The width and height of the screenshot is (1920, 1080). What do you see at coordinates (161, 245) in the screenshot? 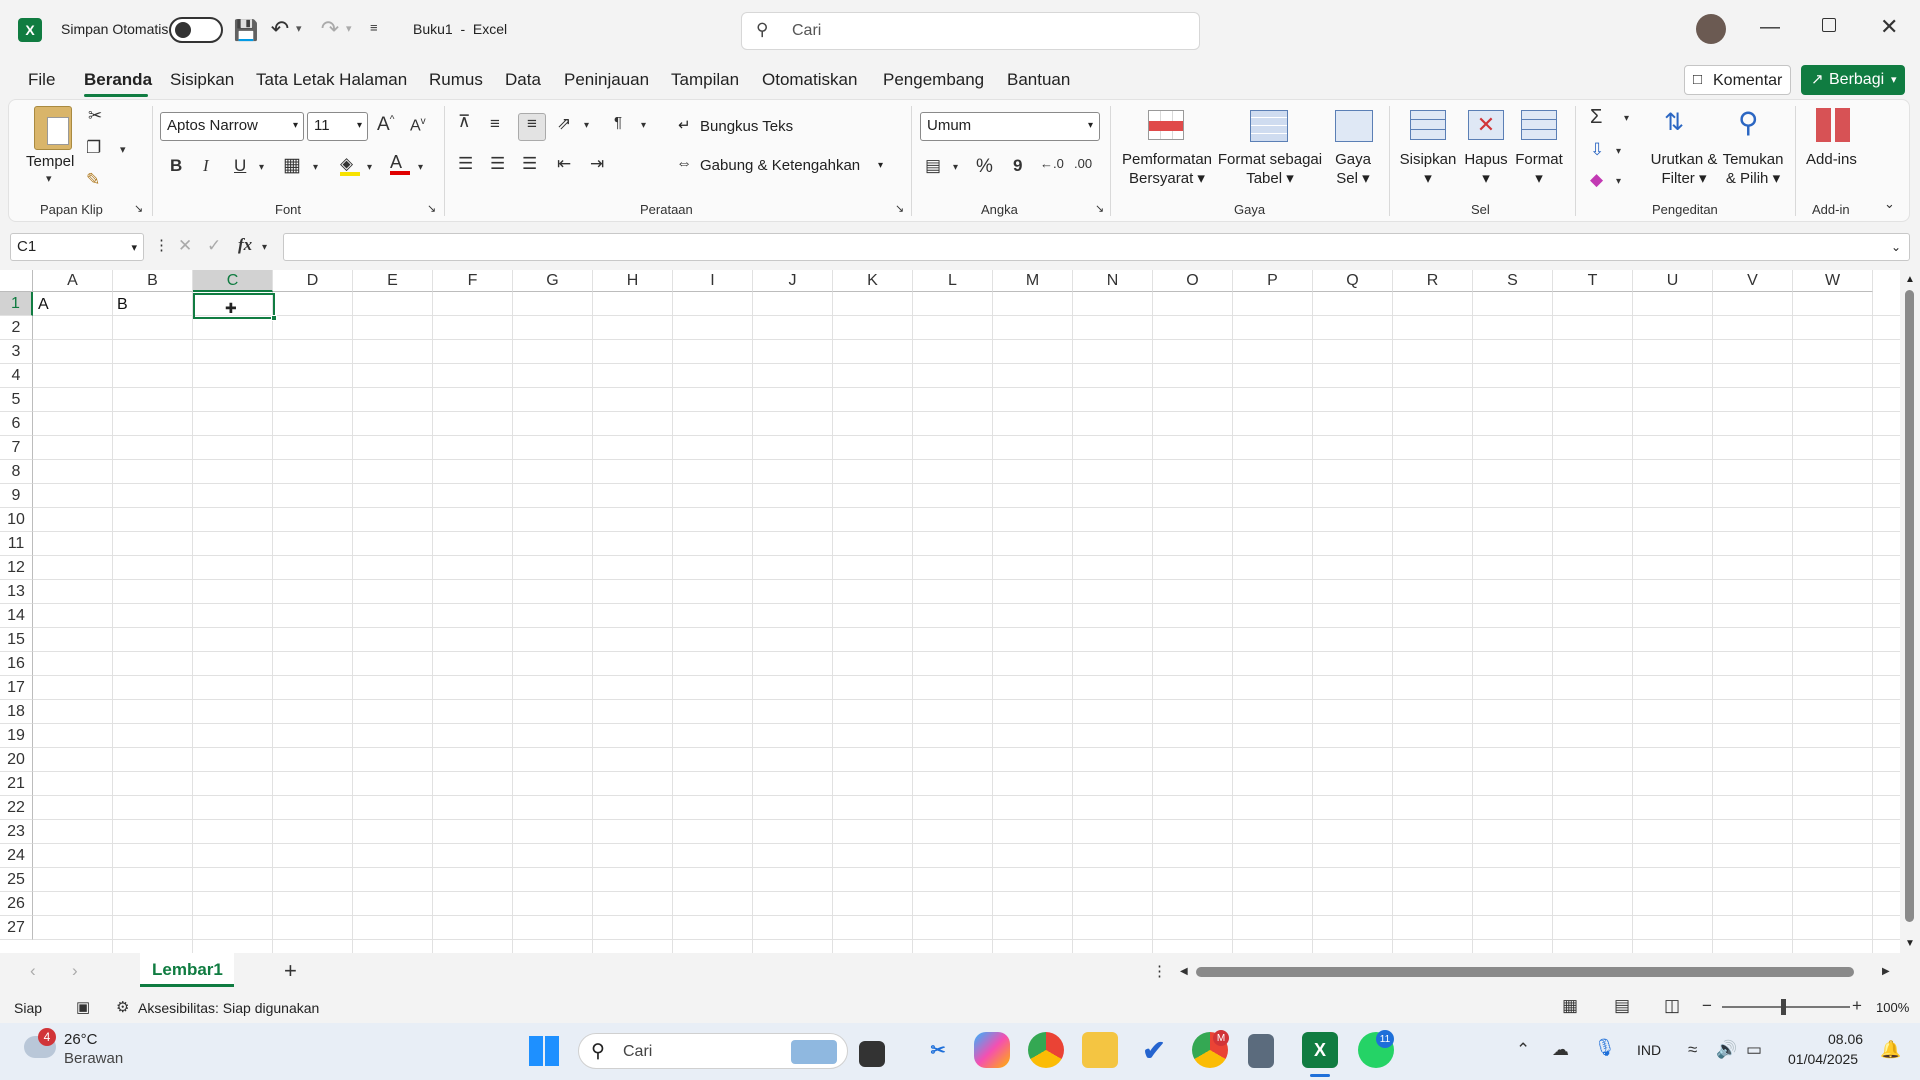
I see `formula-options-icon: ⋮` at bounding box center [161, 245].